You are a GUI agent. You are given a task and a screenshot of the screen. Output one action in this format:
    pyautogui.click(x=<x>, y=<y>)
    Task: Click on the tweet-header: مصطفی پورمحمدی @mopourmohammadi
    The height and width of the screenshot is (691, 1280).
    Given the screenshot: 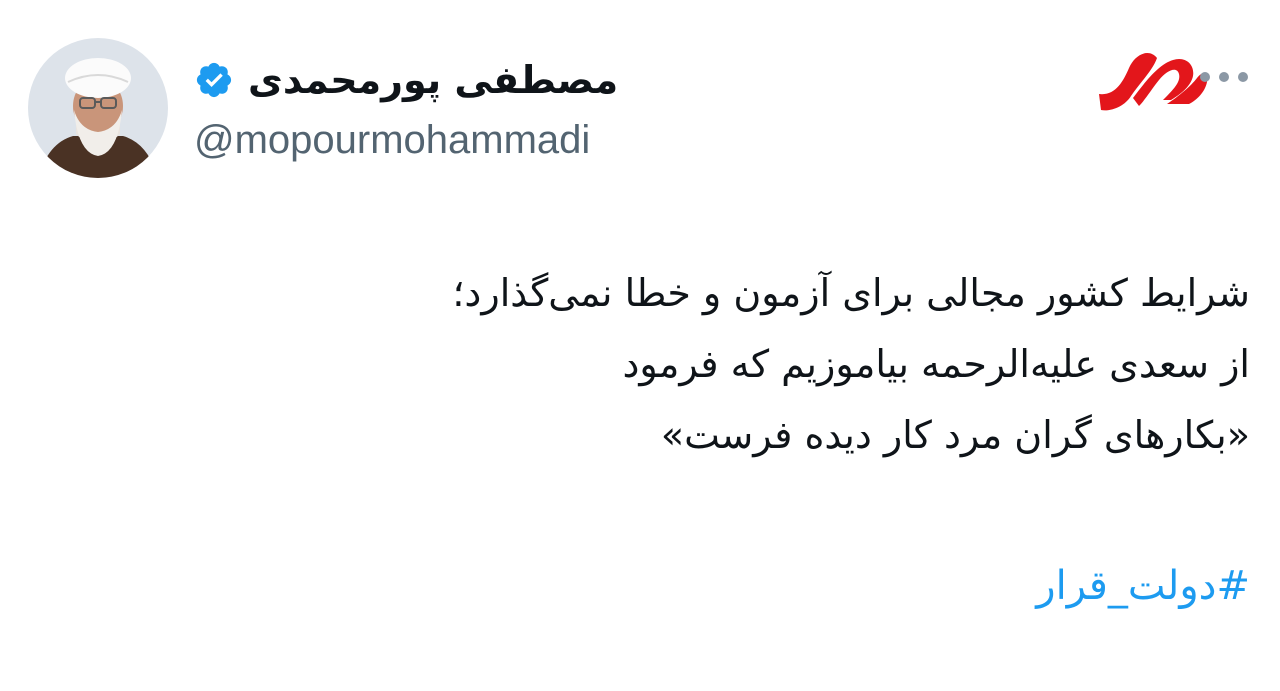 What is the action you would take?
    pyautogui.click(x=323, y=108)
    